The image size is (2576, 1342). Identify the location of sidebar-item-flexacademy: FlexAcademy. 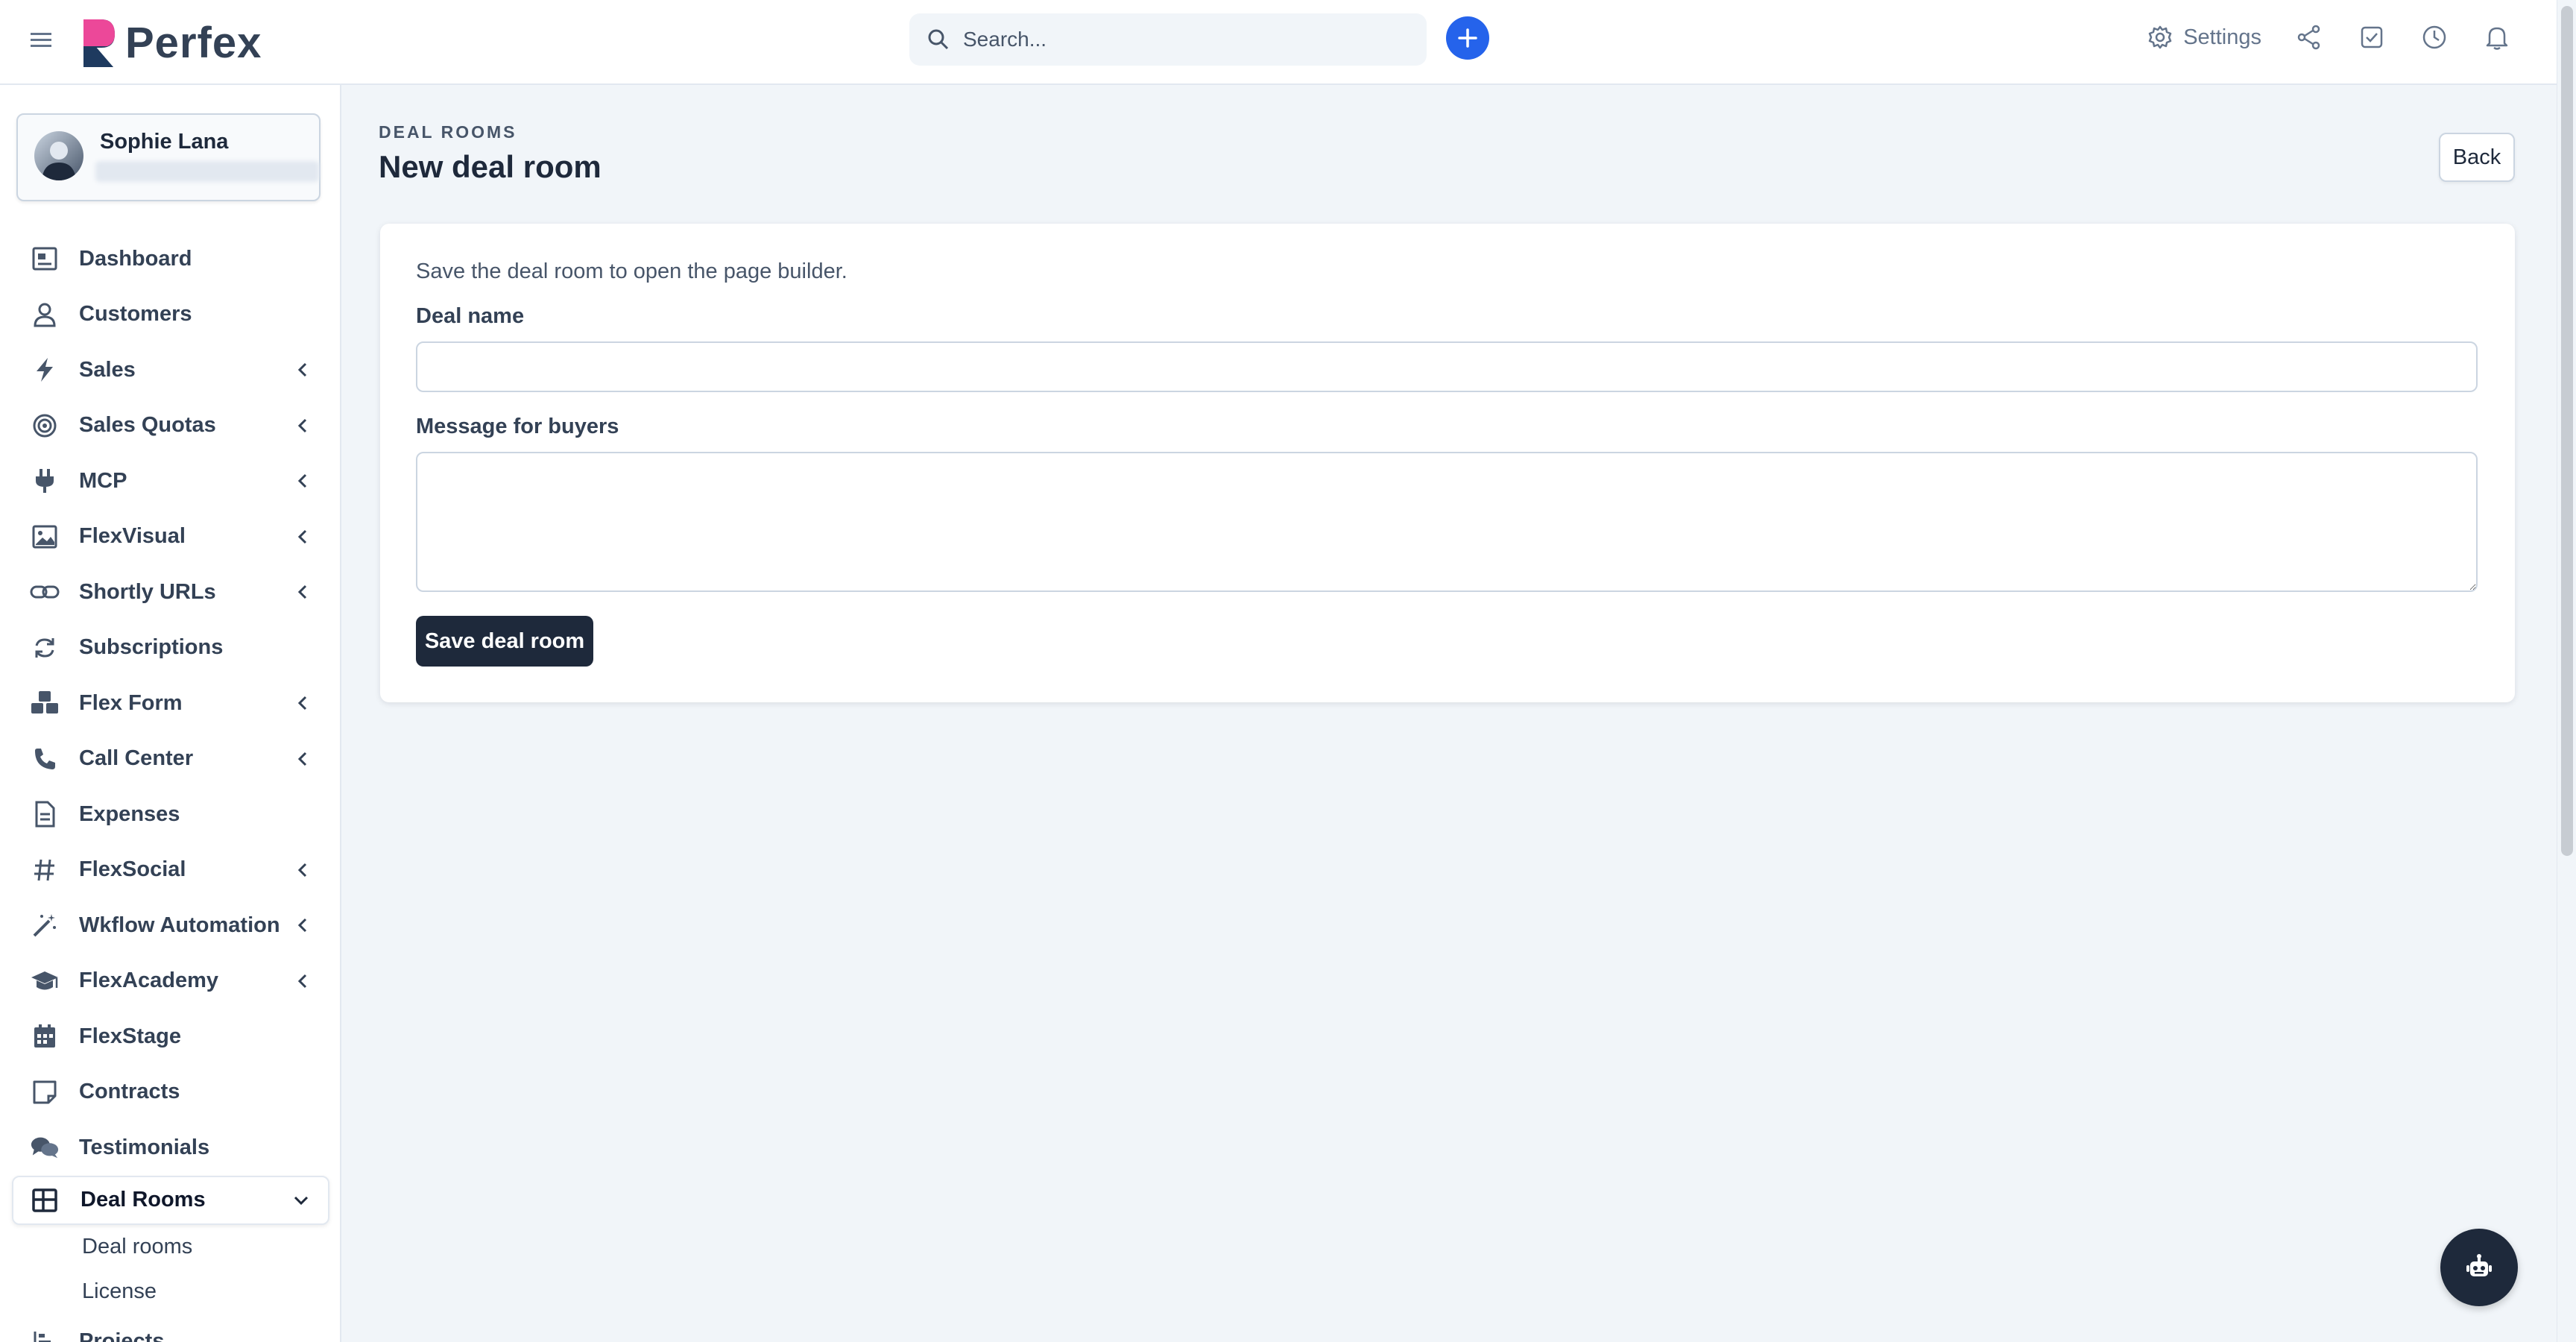
(170, 981).